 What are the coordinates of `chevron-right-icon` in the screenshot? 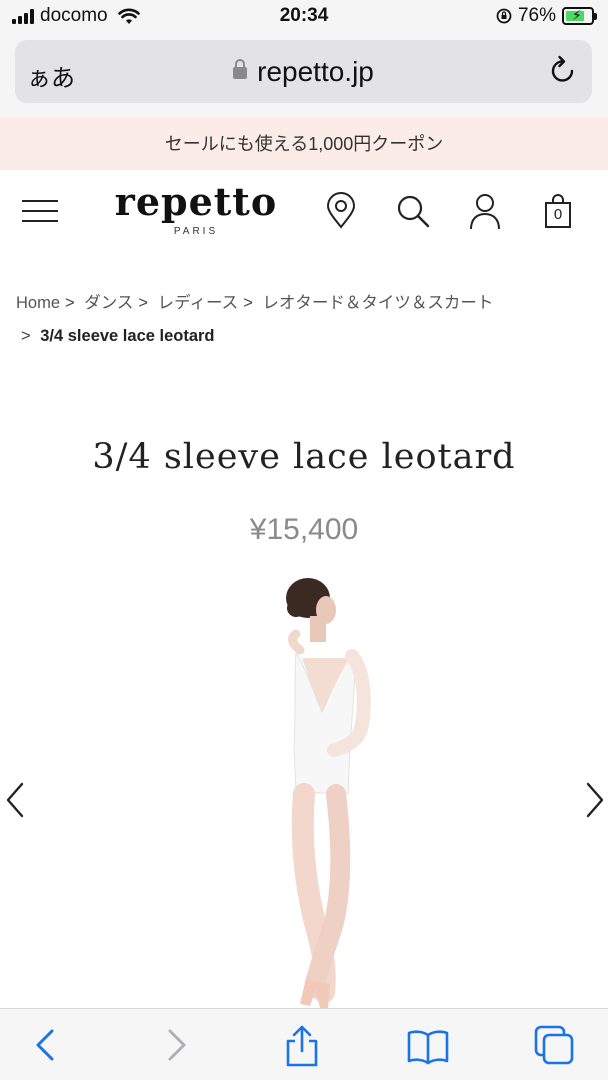 It's located at (594, 800).